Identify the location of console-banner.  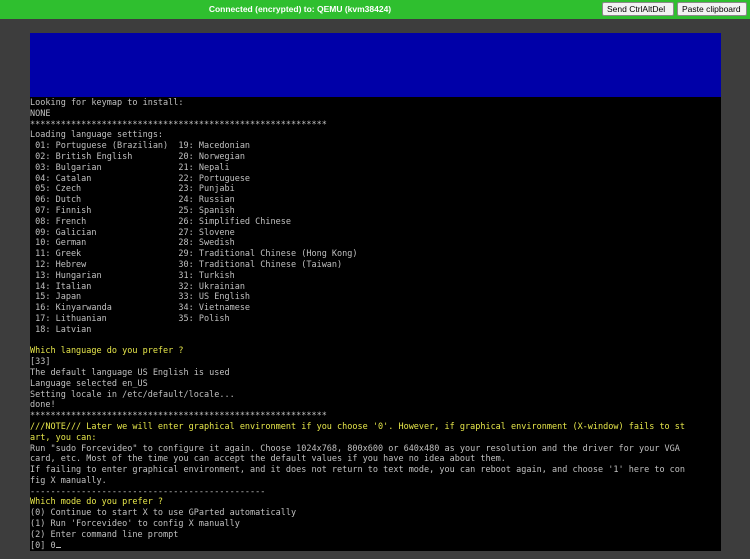
(375, 65).